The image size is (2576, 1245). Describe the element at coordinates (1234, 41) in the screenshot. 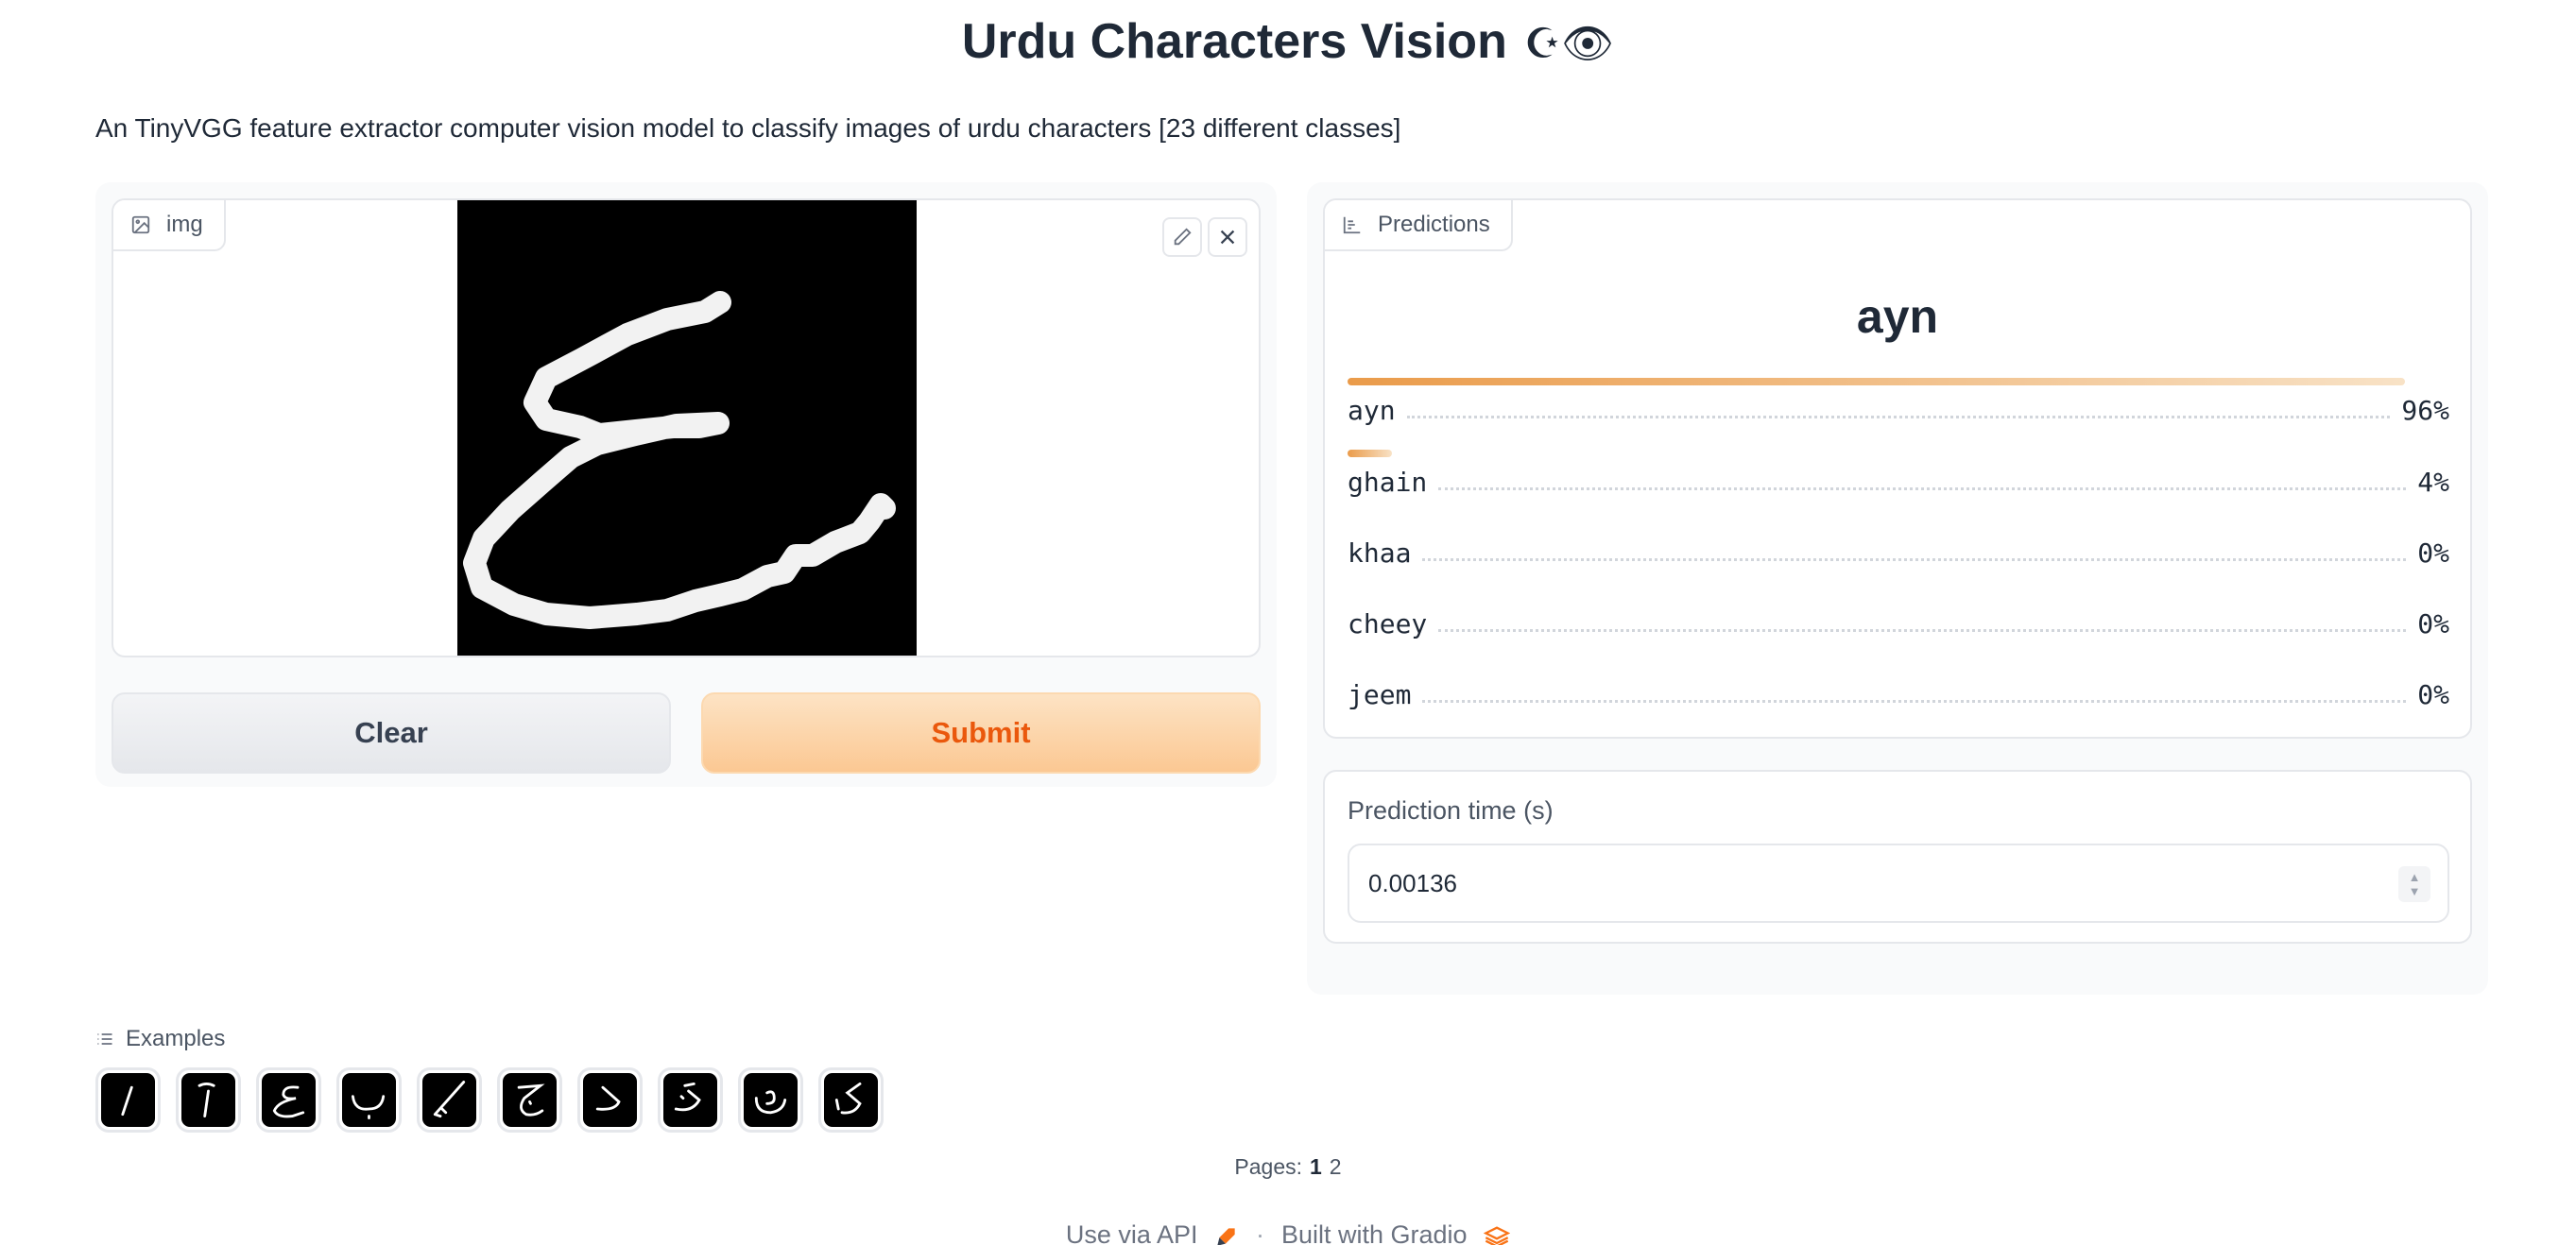

I see `title-text: Urdu Characters Vision` at that location.